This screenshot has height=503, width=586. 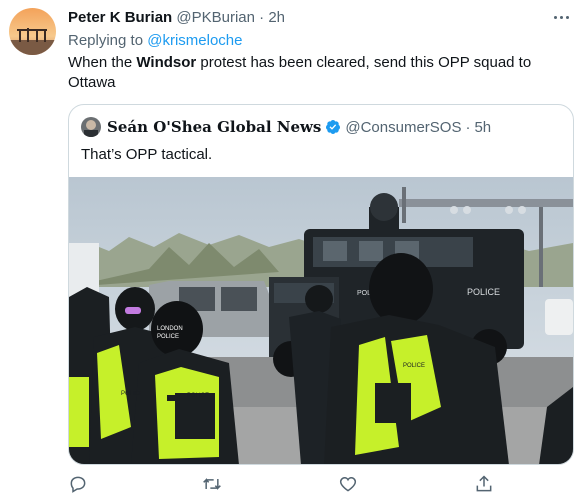 What do you see at coordinates (170, 329) in the screenshot?
I see `patch-london: LONDON` at bounding box center [170, 329].